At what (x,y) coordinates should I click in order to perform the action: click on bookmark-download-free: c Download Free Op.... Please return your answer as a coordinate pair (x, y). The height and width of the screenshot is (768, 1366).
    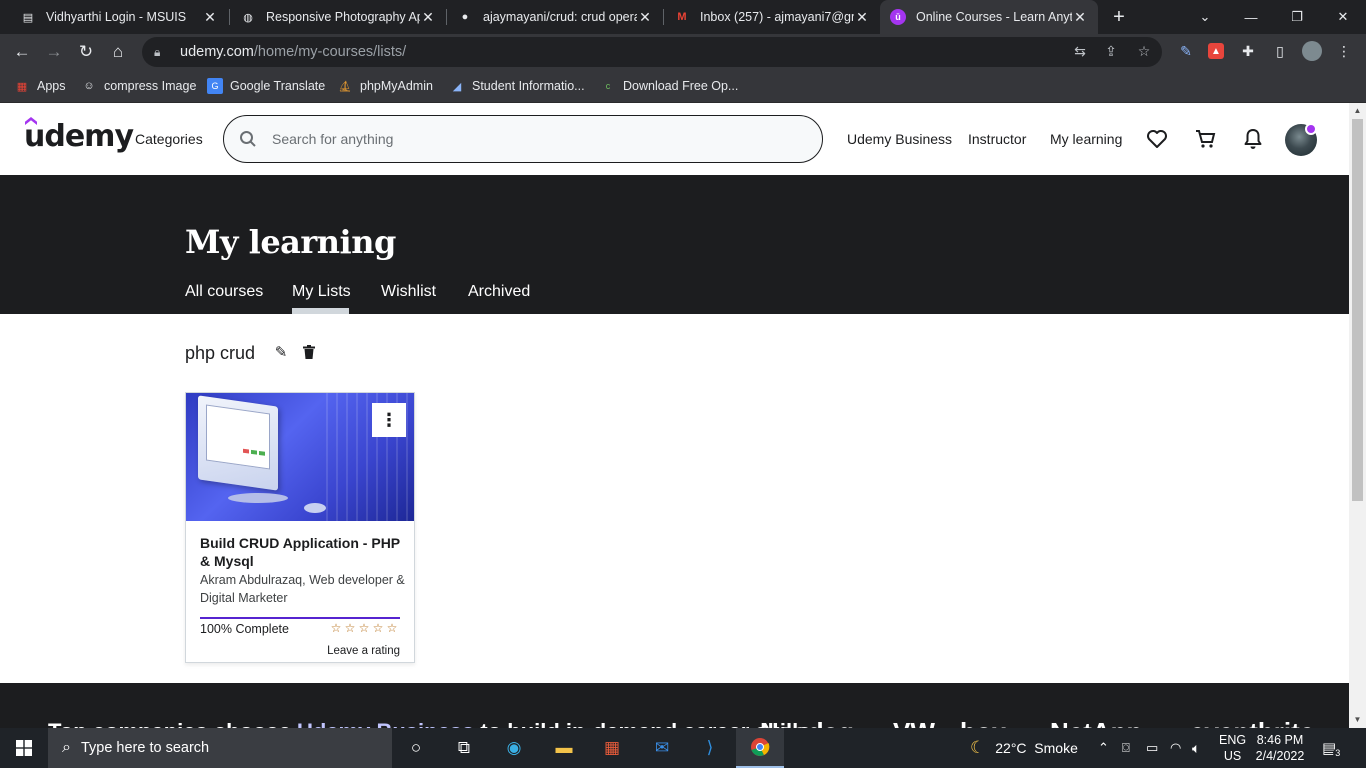
    Looking at the image, I should click on (669, 86).